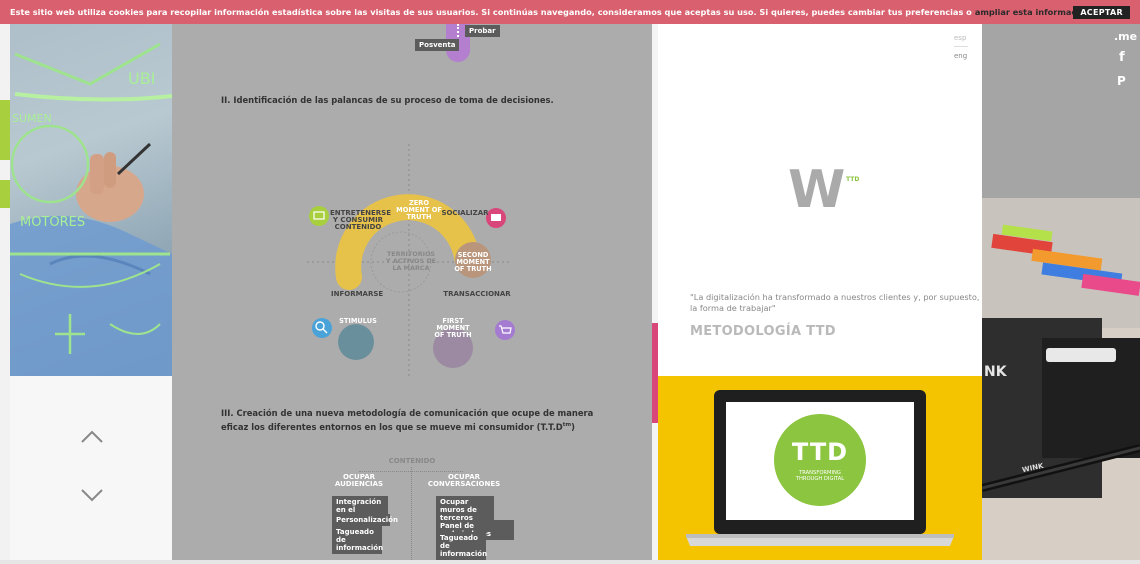 This screenshot has height=564, width=1140. I want to click on col1-item: Tagueado de información, so click(357, 540).